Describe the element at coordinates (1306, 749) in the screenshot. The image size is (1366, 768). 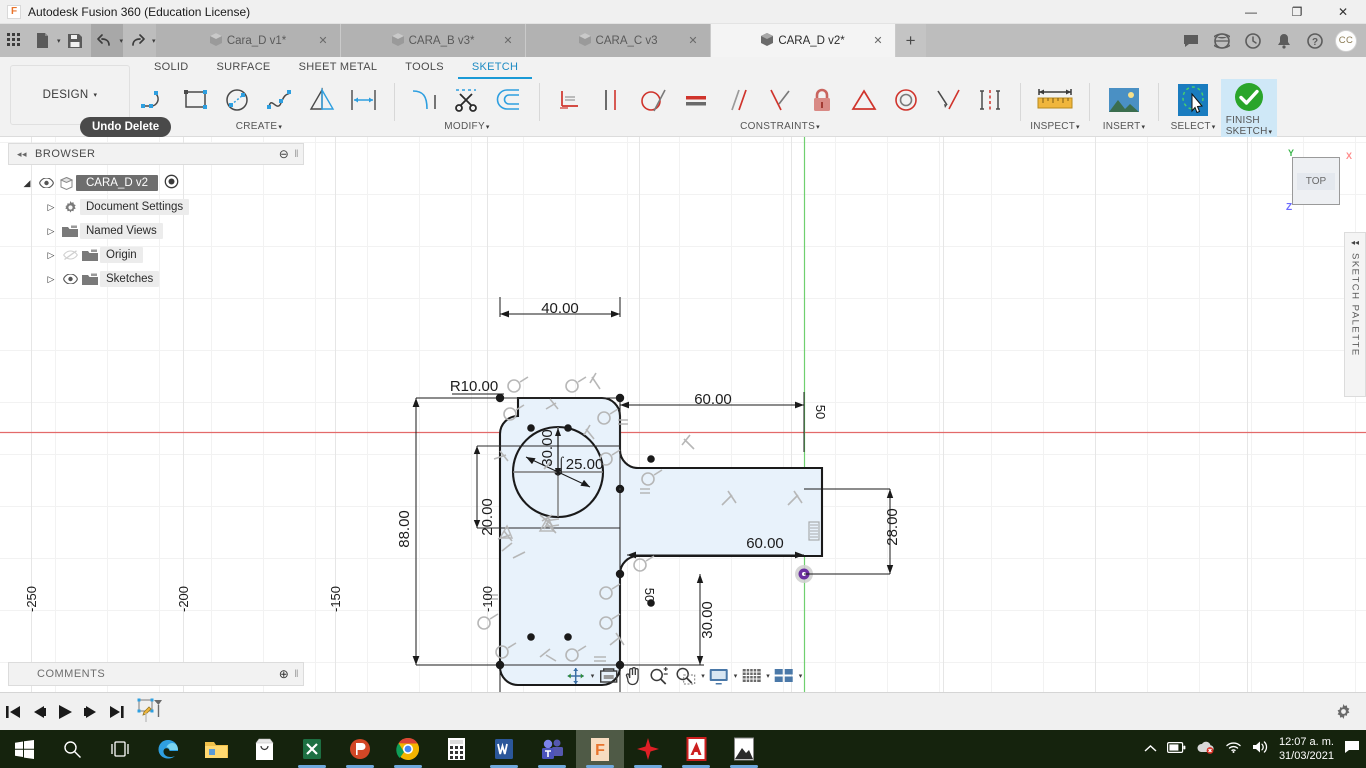
I see `taskbar-clock: 12:07 a. m. 31/03/2021` at that location.